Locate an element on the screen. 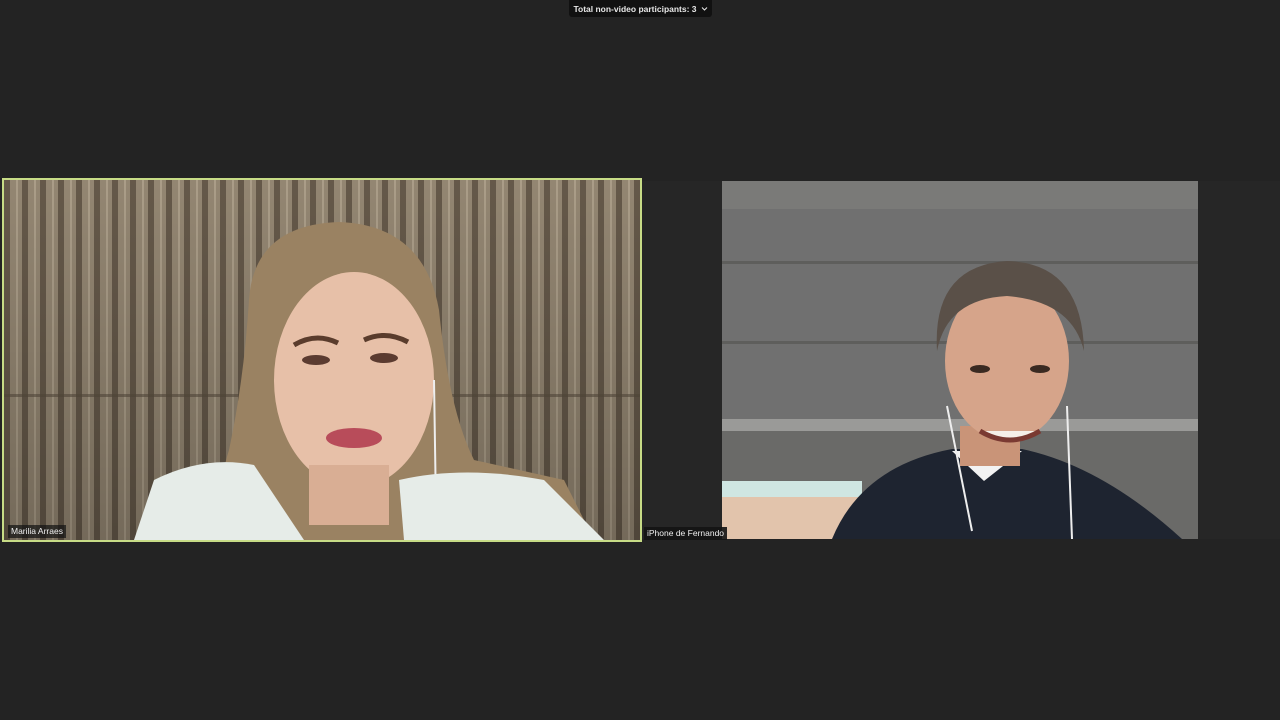 This screenshot has width=1280, height=720. participant-name-label: iPhone de Fernando is located at coordinates (686, 533).